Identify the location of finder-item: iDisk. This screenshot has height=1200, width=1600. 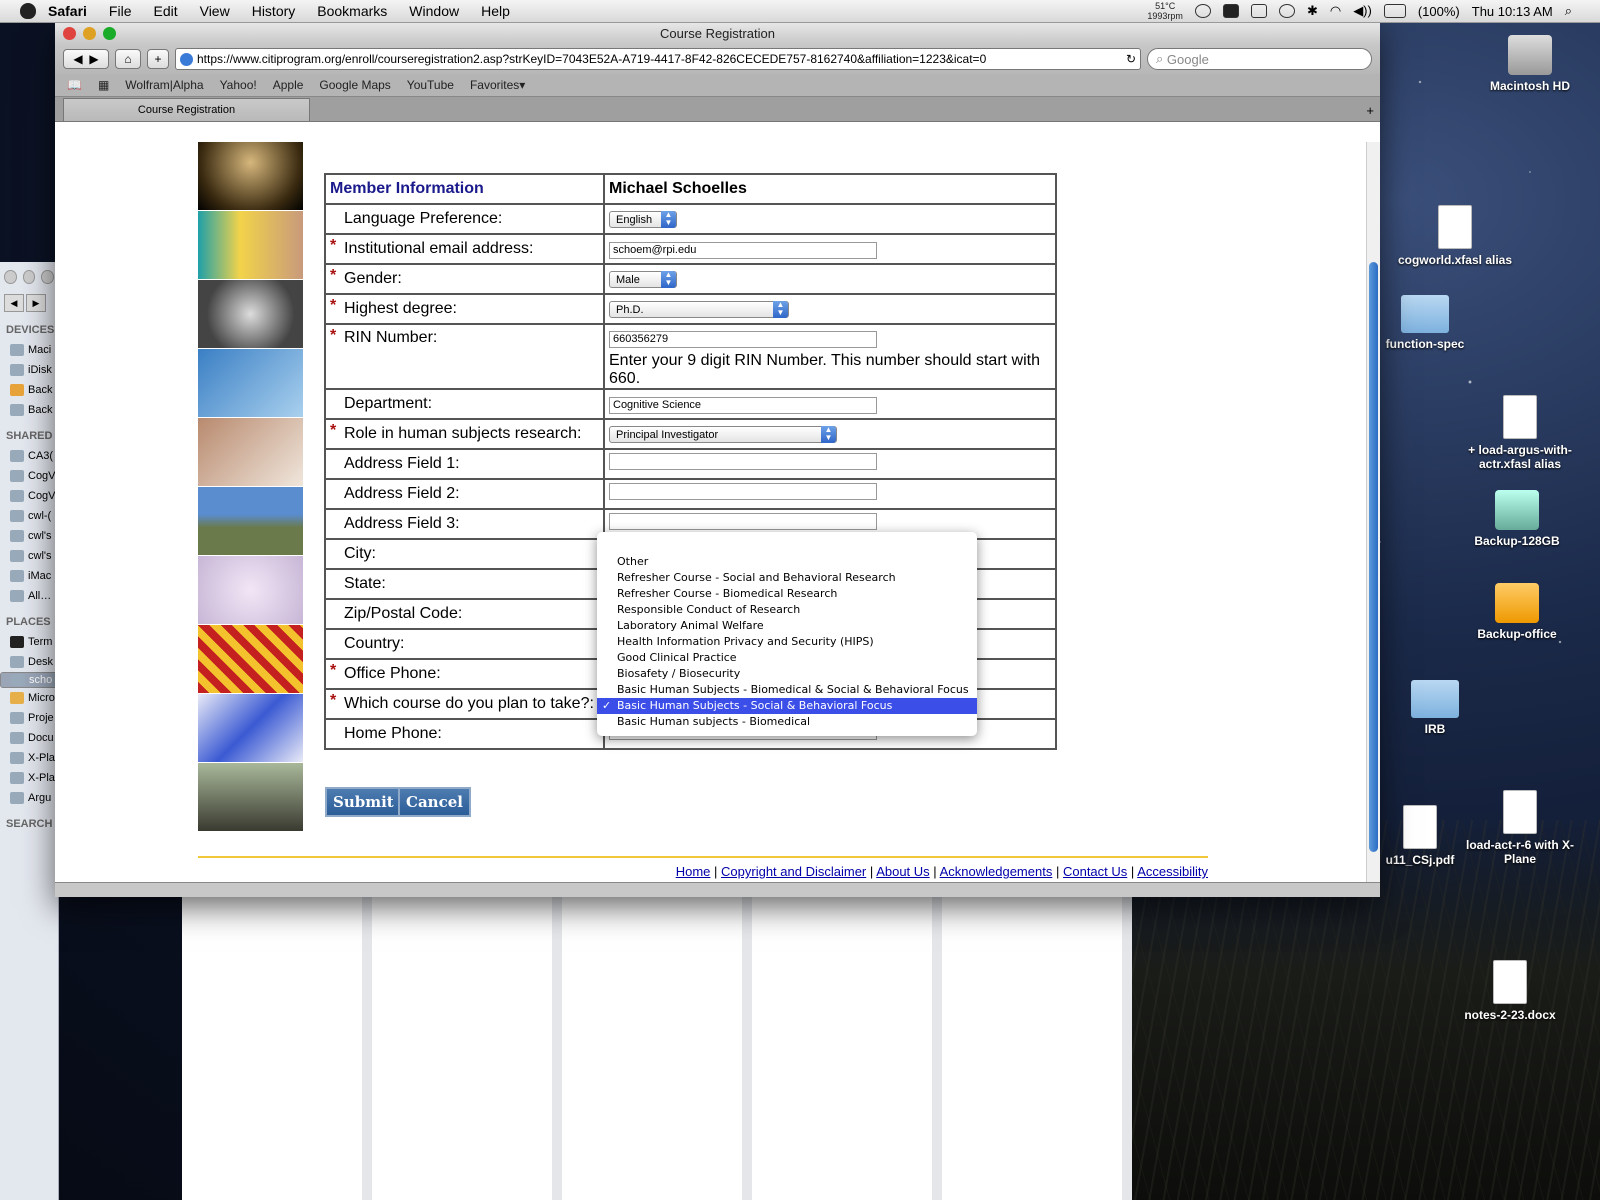
(29, 370).